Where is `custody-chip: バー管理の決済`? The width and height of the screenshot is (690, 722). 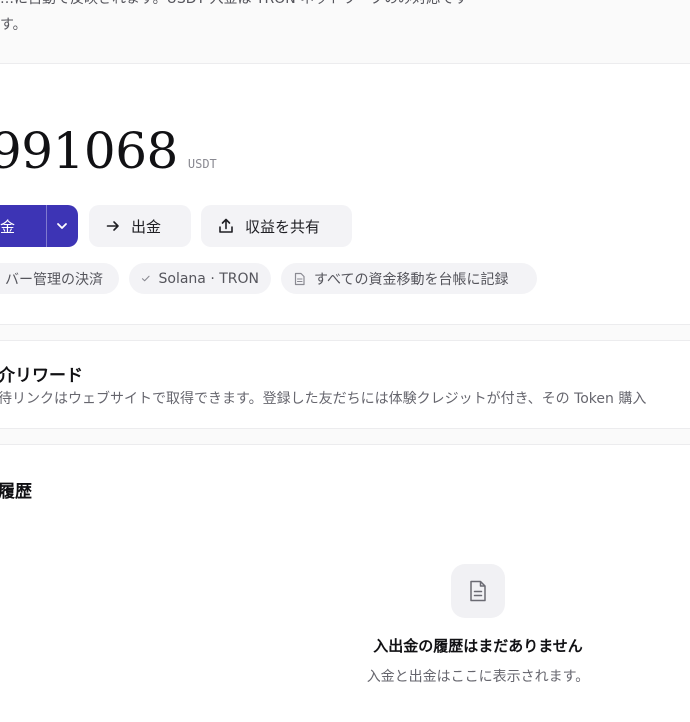 custody-chip: バー管理の決済 is located at coordinates (59, 278).